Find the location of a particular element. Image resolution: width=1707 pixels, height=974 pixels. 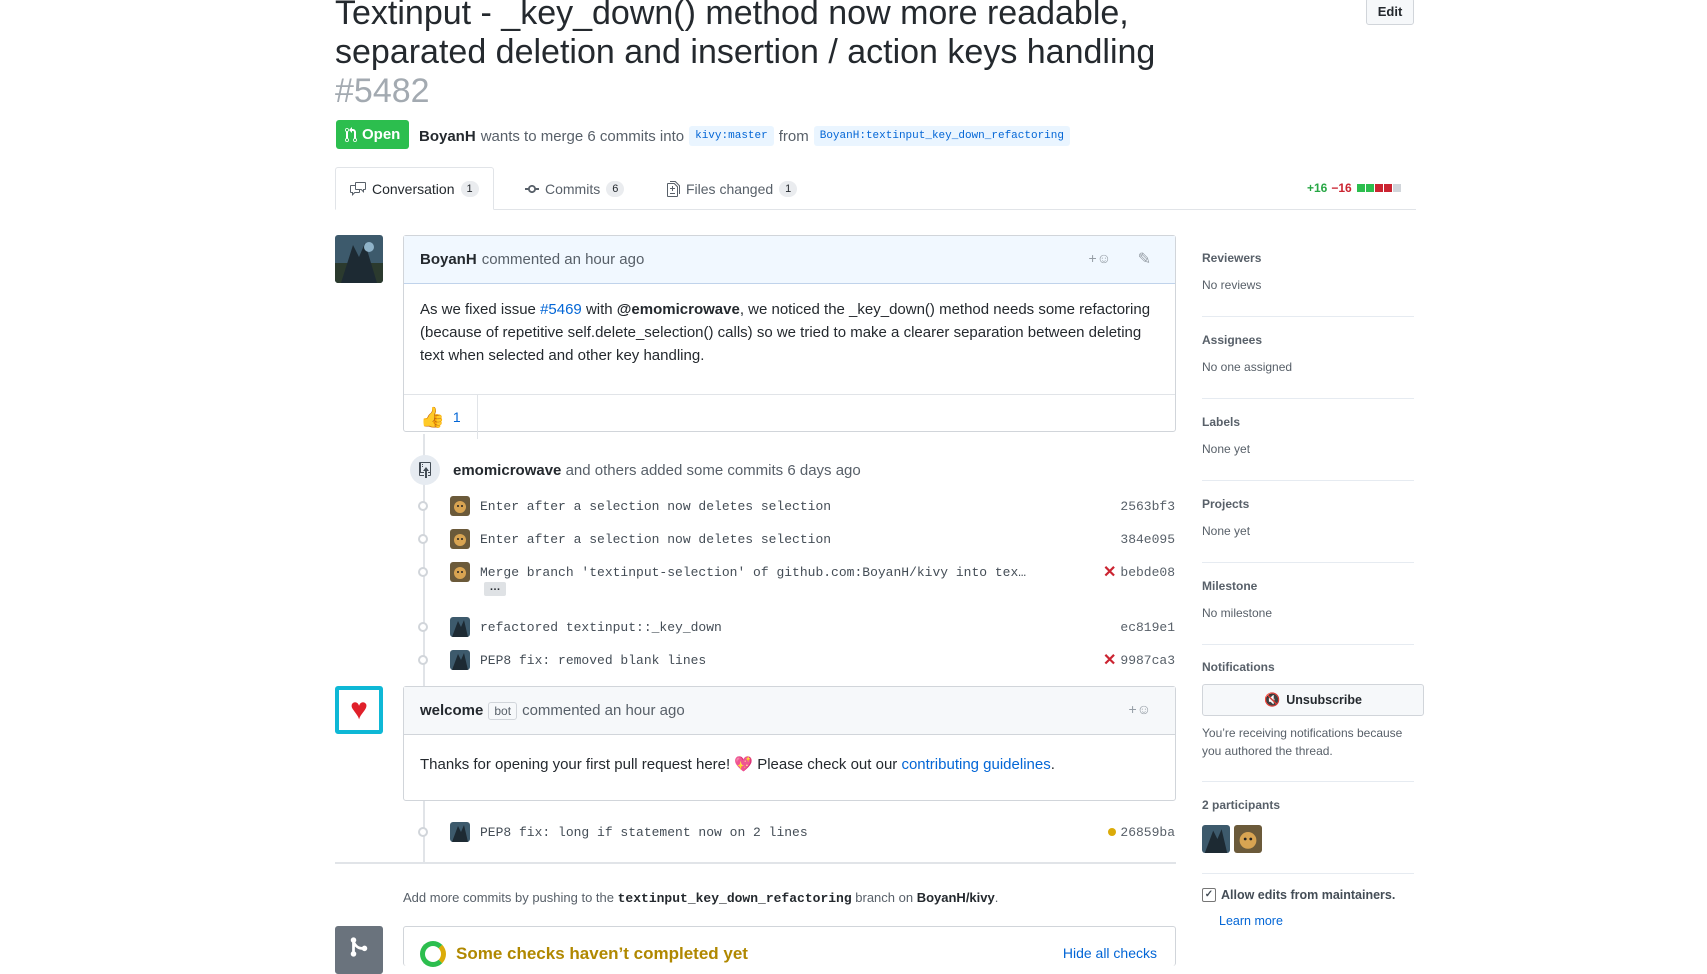

allow-edits-row: ✓ Allow edits from maintainers. is located at coordinates (1298, 895).